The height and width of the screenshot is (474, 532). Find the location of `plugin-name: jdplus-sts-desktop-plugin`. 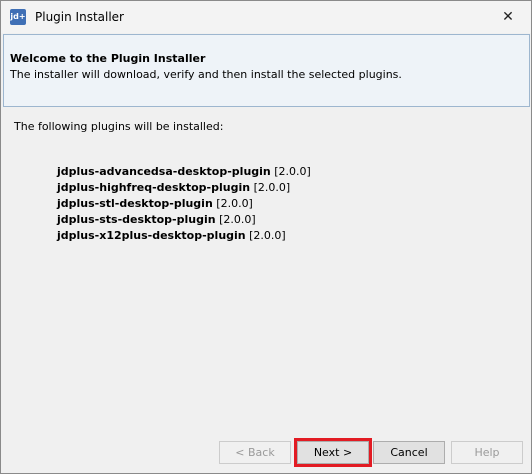

plugin-name: jdplus-sts-desktop-plugin is located at coordinates (136, 219).